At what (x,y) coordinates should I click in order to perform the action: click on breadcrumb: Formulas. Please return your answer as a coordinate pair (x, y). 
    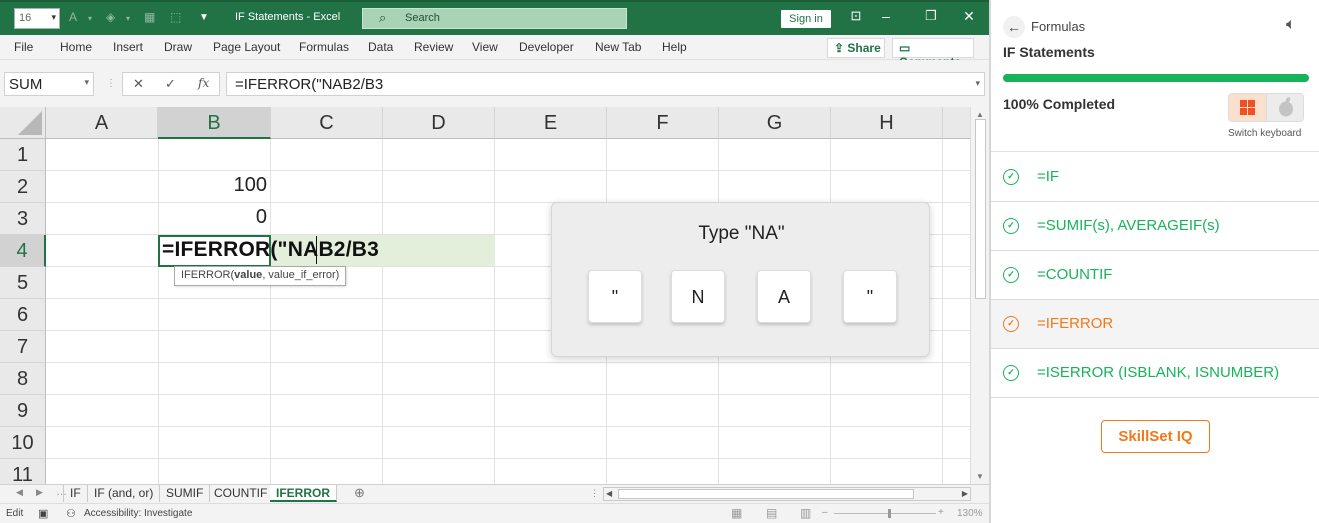
    Looking at the image, I should click on (1058, 26).